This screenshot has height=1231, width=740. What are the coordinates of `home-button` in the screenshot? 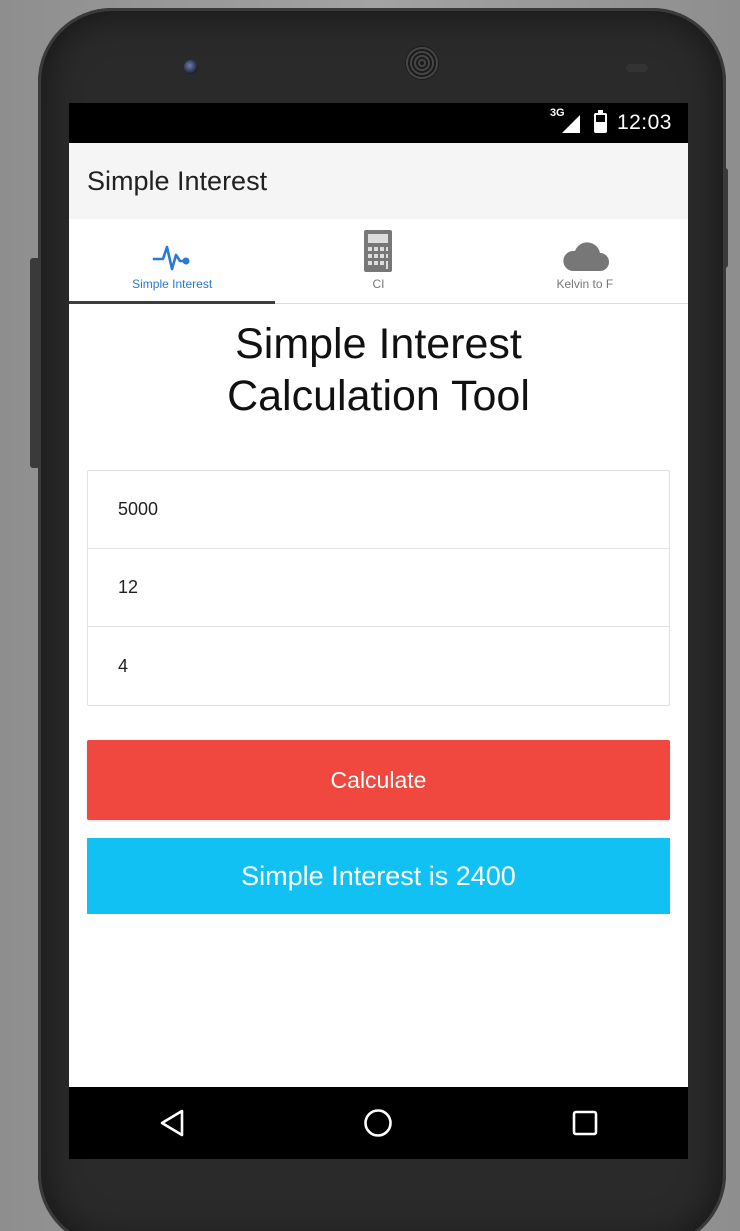 It's located at (378, 1123).